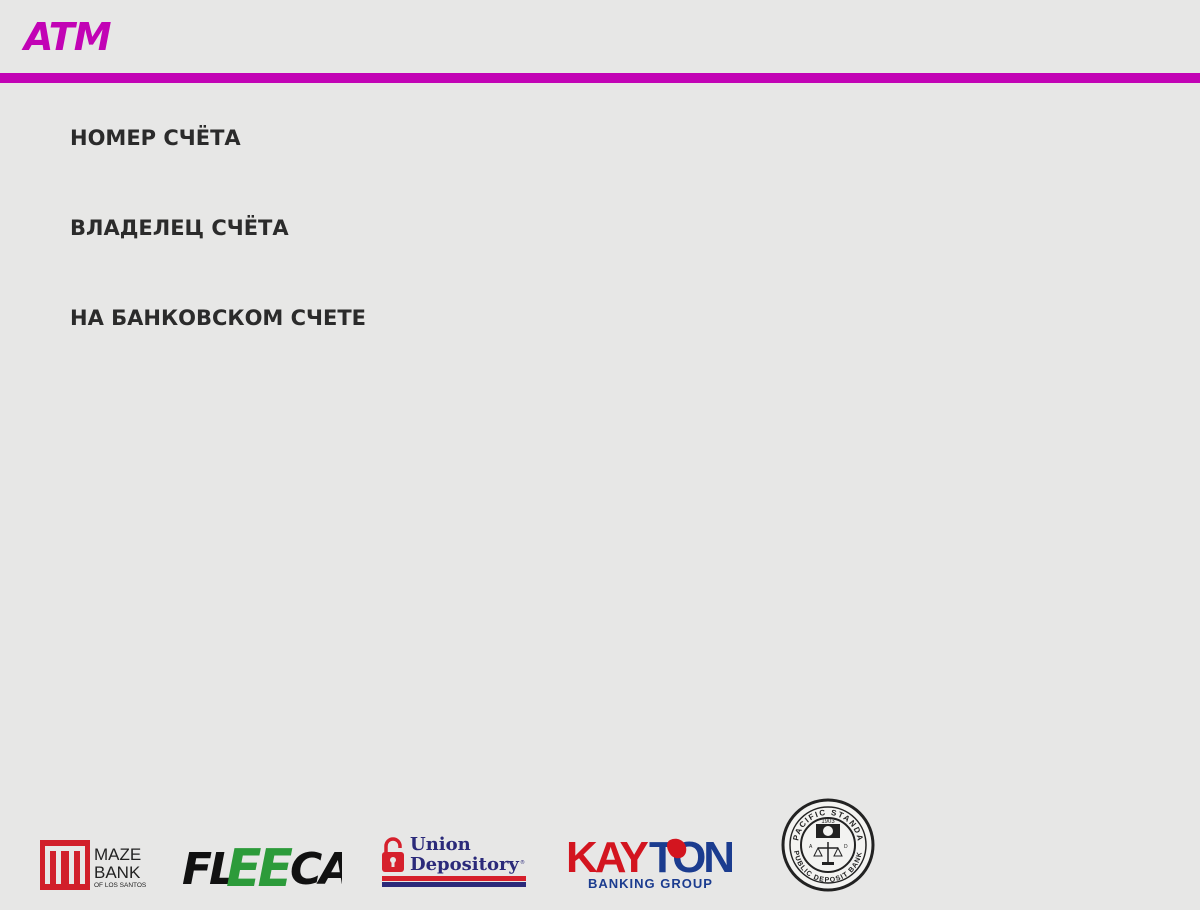 This screenshot has width=1200, height=910. I want to click on account-balance-label: НА БАНКОВСКОМ СЧЕТЕ, so click(218, 318).